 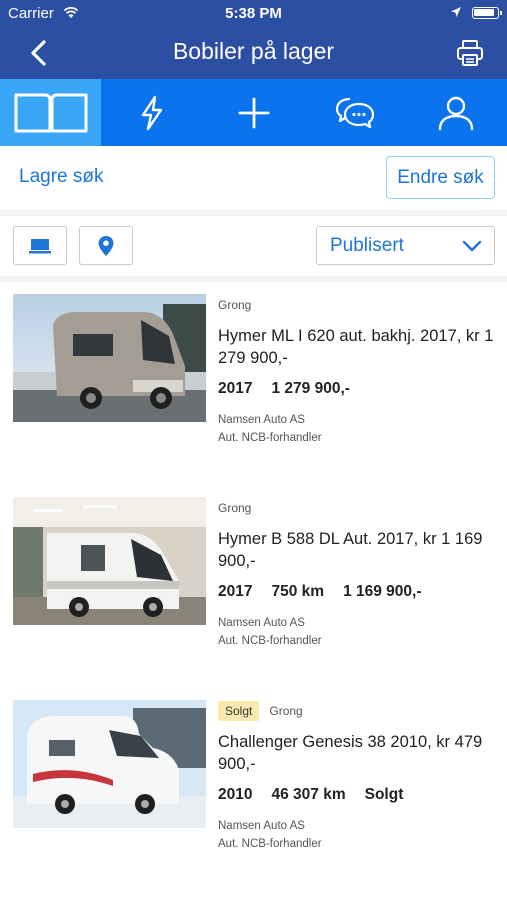 What do you see at coordinates (487, 13) in the screenshot?
I see `battery-icon` at bounding box center [487, 13].